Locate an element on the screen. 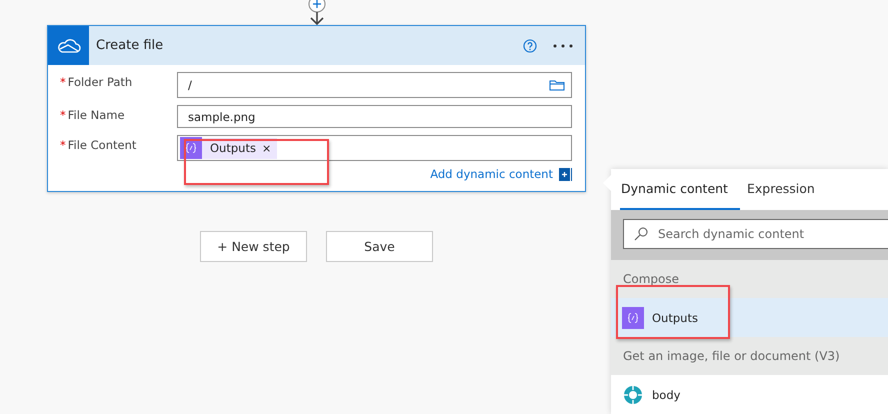  search-field: Search dynamic content is located at coordinates (755, 234).